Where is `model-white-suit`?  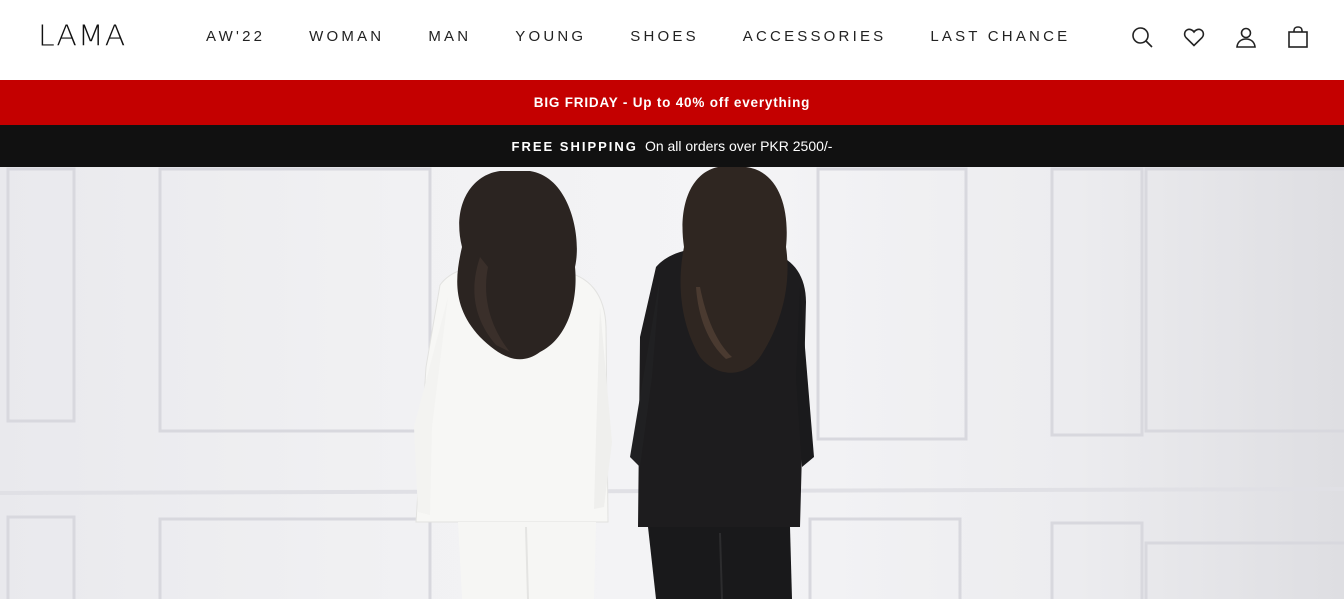 model-white-suit is located at coordinates (513, 385).